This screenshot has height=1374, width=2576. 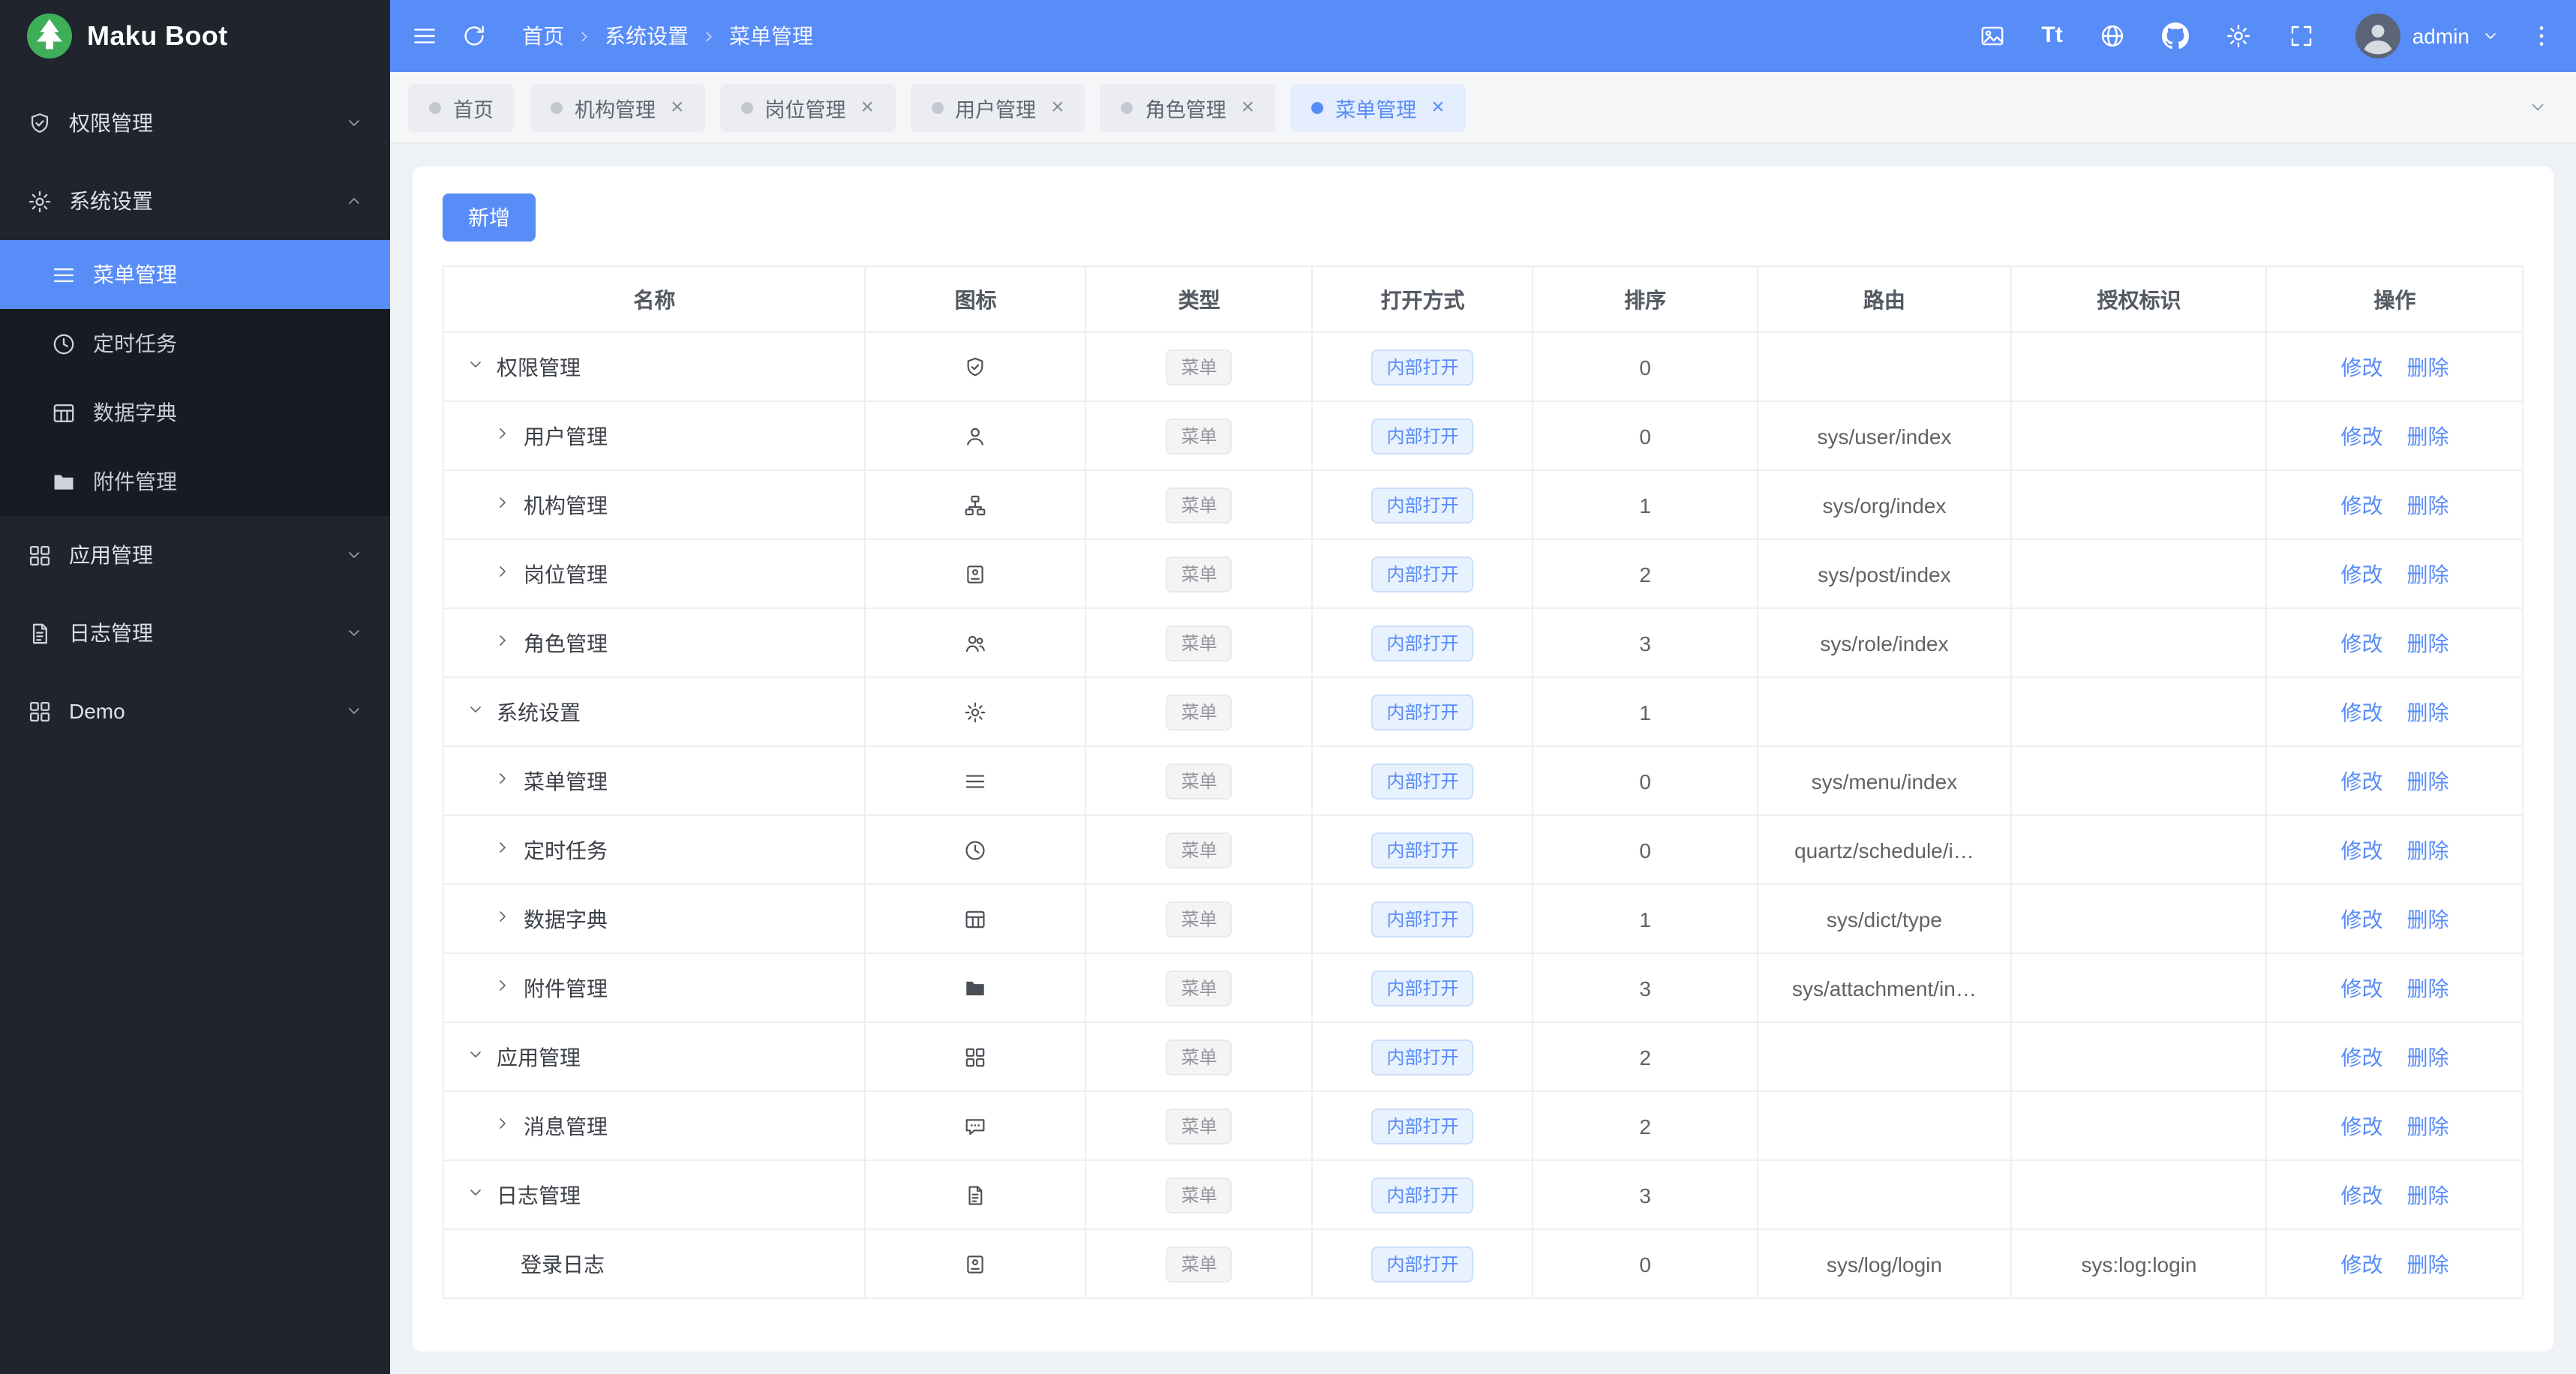 I want to click on globe-icon, so click(x=2112, y=36).